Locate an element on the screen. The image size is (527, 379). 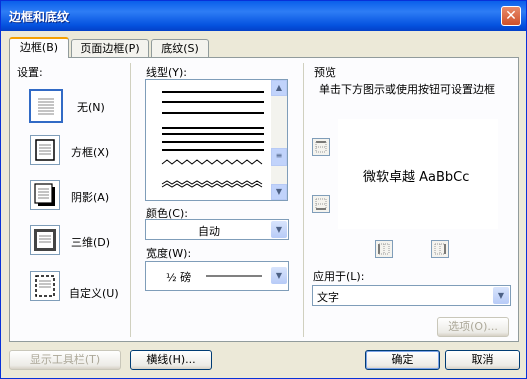
page-lines-icon is located at coordinates (46, 106).